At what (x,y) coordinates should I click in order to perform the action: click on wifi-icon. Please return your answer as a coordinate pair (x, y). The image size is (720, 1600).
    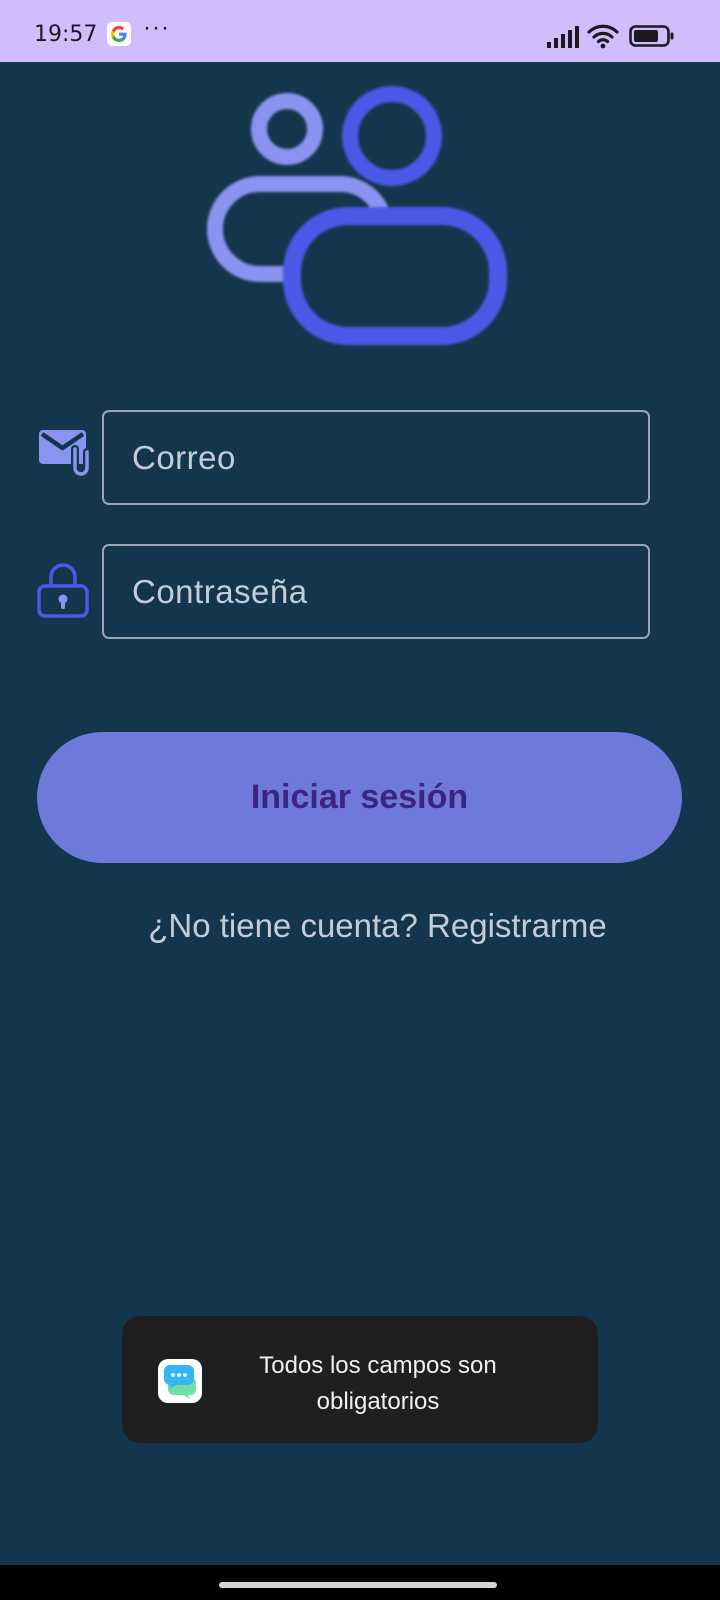
    Looking at the image, I should click on (603, 36).